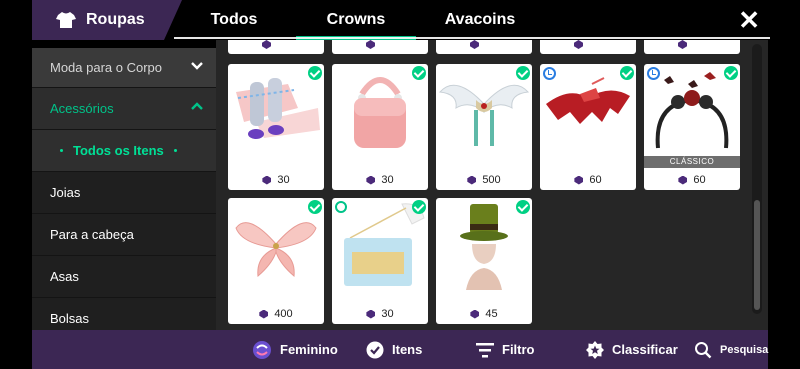  What do you see at coordinates (106, 67) in the screenshot?
I see `sidebar-item-label: Moda para o Corpo` at bounding box center [106, 67].